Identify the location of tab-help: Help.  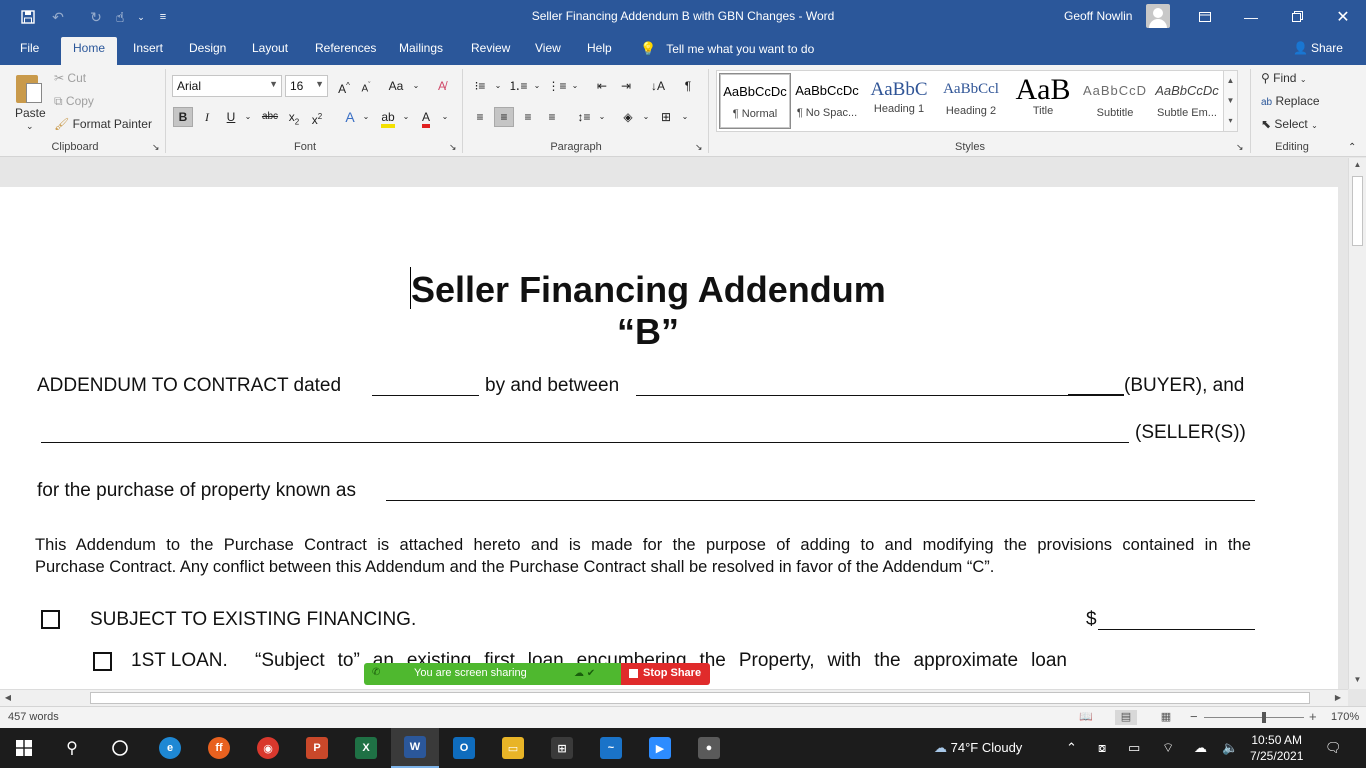
(599, 48).